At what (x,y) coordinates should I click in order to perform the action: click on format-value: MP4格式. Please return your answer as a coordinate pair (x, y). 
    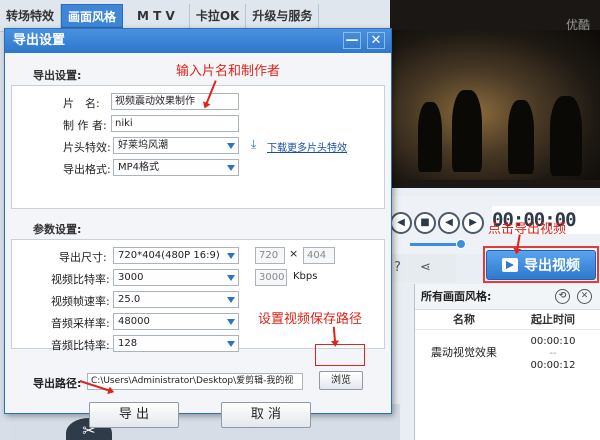
    Looking at the image, I should click on (139, 167).